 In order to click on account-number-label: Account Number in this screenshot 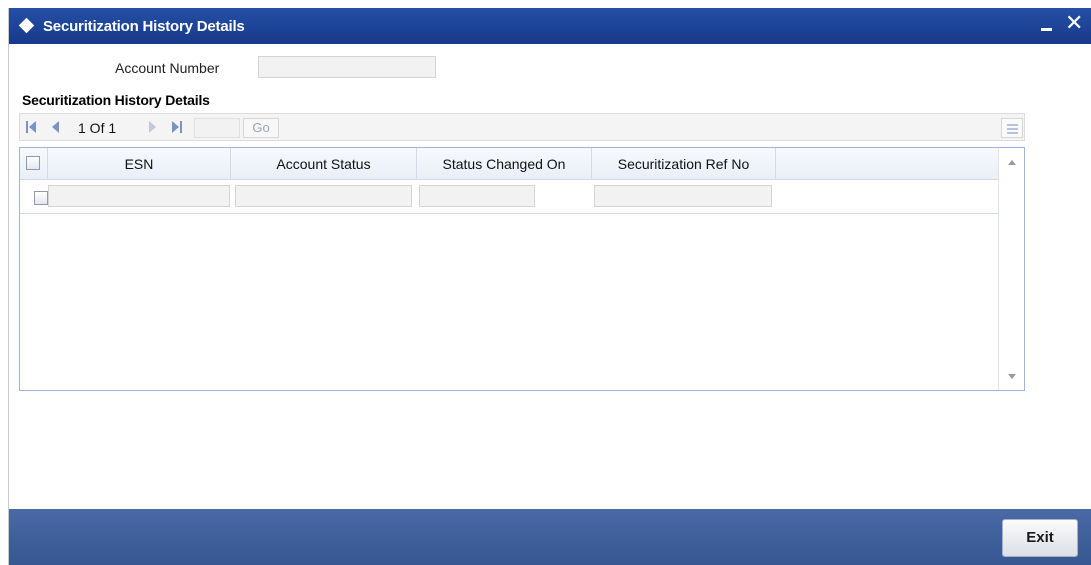, I will do `click(167, 68)`.